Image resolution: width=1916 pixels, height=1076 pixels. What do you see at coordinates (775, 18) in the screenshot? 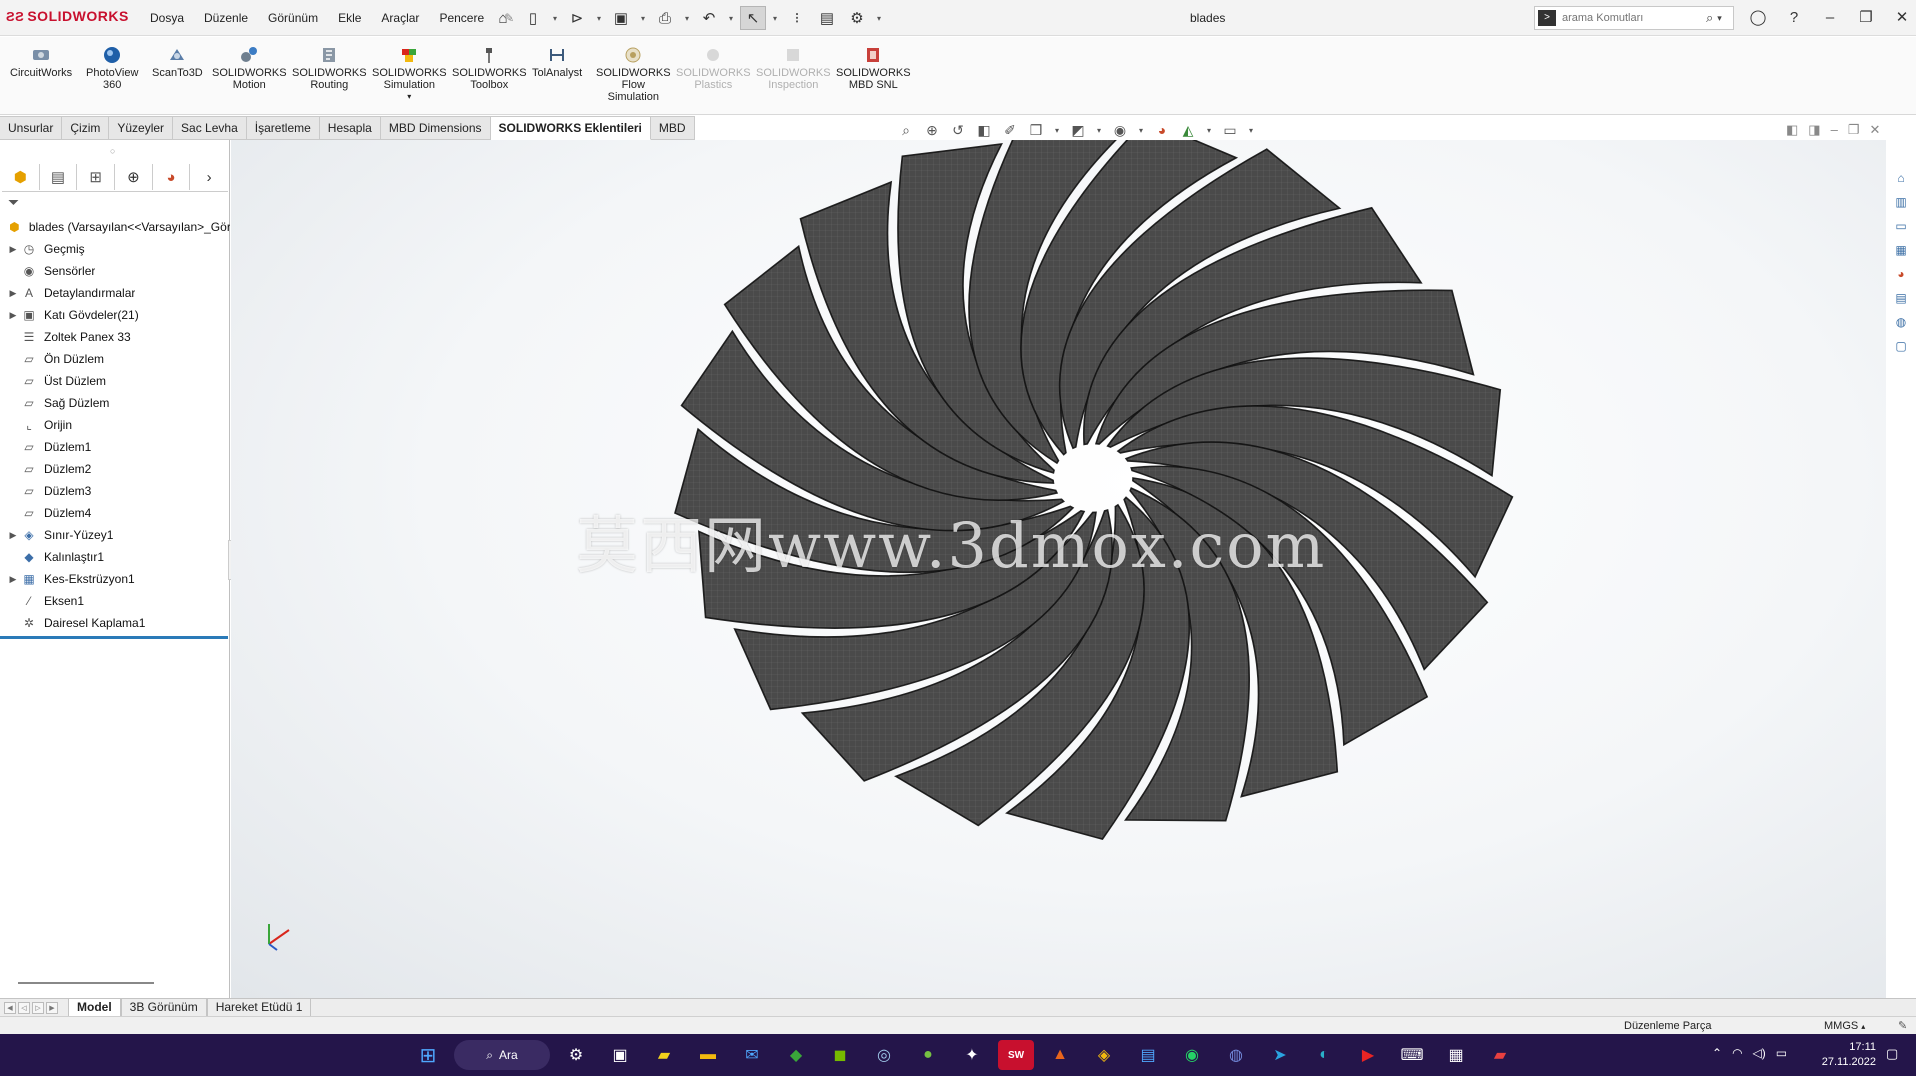
I see `select-dropdown-icon: ▾` at bounding box center [775, 18].